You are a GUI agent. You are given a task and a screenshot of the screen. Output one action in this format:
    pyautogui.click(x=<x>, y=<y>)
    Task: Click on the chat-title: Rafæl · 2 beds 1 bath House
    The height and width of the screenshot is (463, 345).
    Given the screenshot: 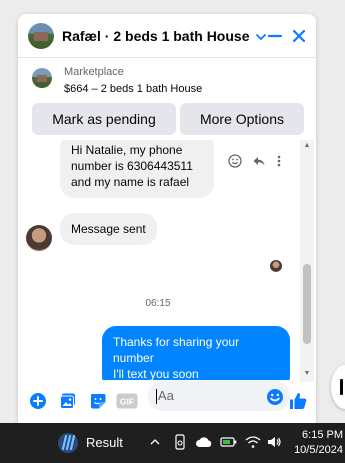 What is the action you would take?
    pyautogui.click(x=155, y=36)
    